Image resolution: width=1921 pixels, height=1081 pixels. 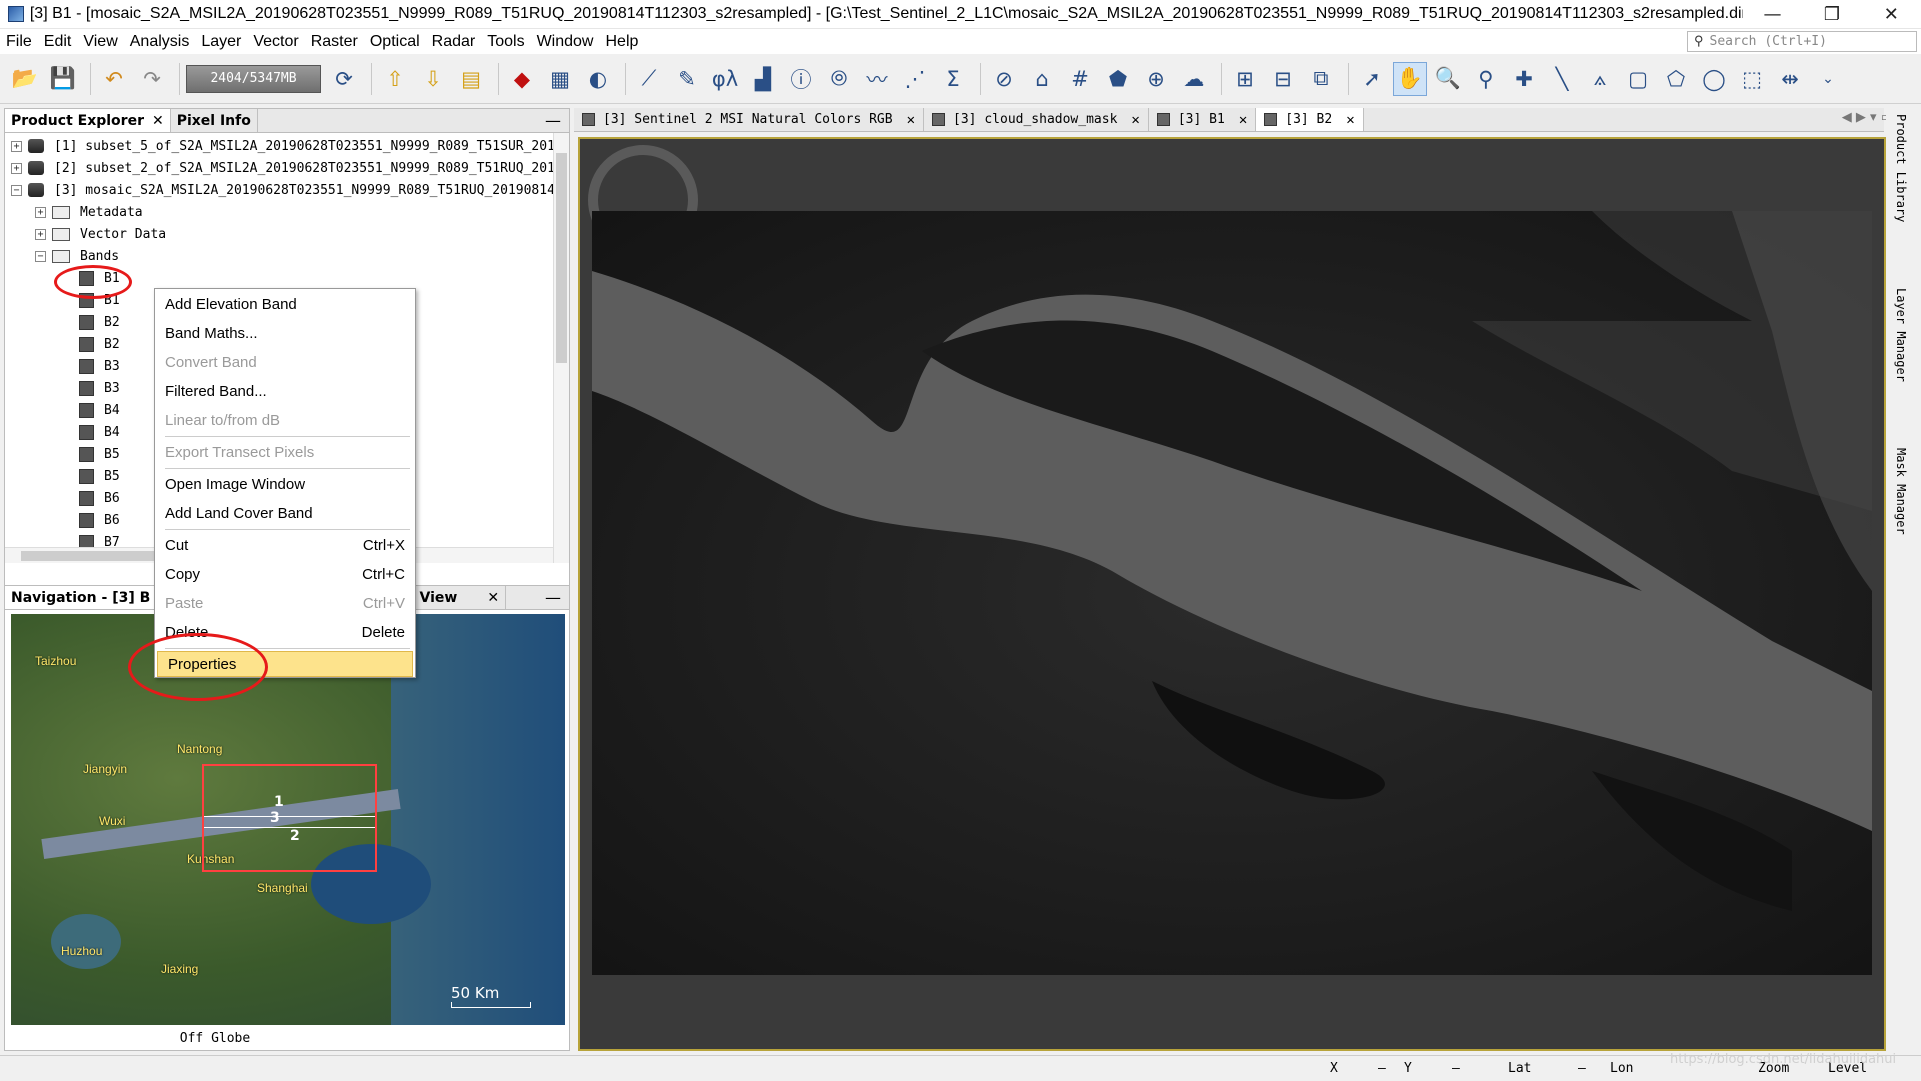 I want to click on product-library-icon: ▤, so click(x=471, y=79).